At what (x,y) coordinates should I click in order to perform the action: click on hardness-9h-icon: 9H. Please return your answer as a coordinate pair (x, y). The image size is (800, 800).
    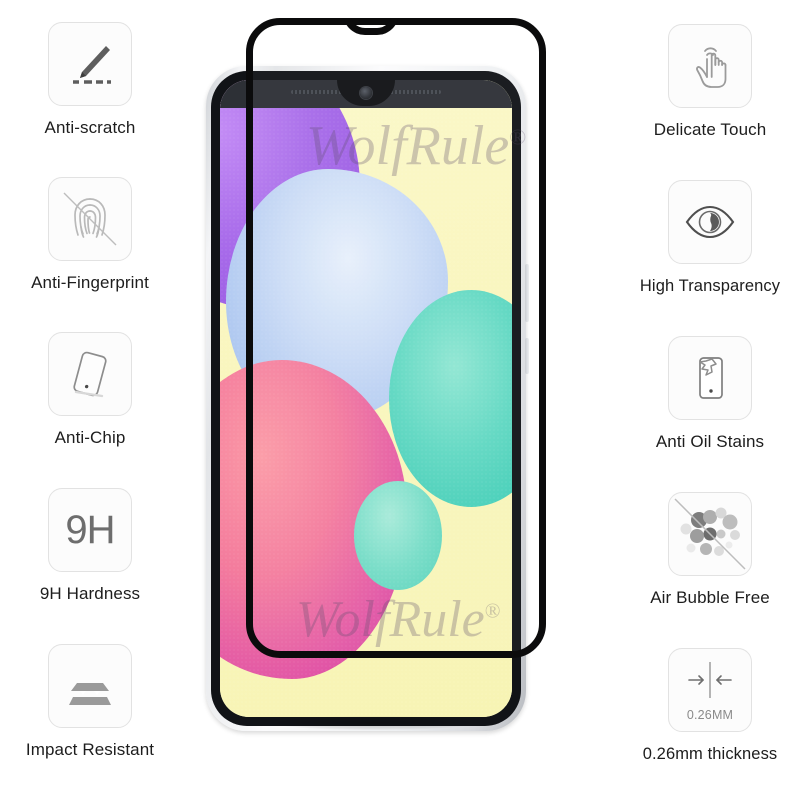
    Looking at the image, I should click on (90, 530).